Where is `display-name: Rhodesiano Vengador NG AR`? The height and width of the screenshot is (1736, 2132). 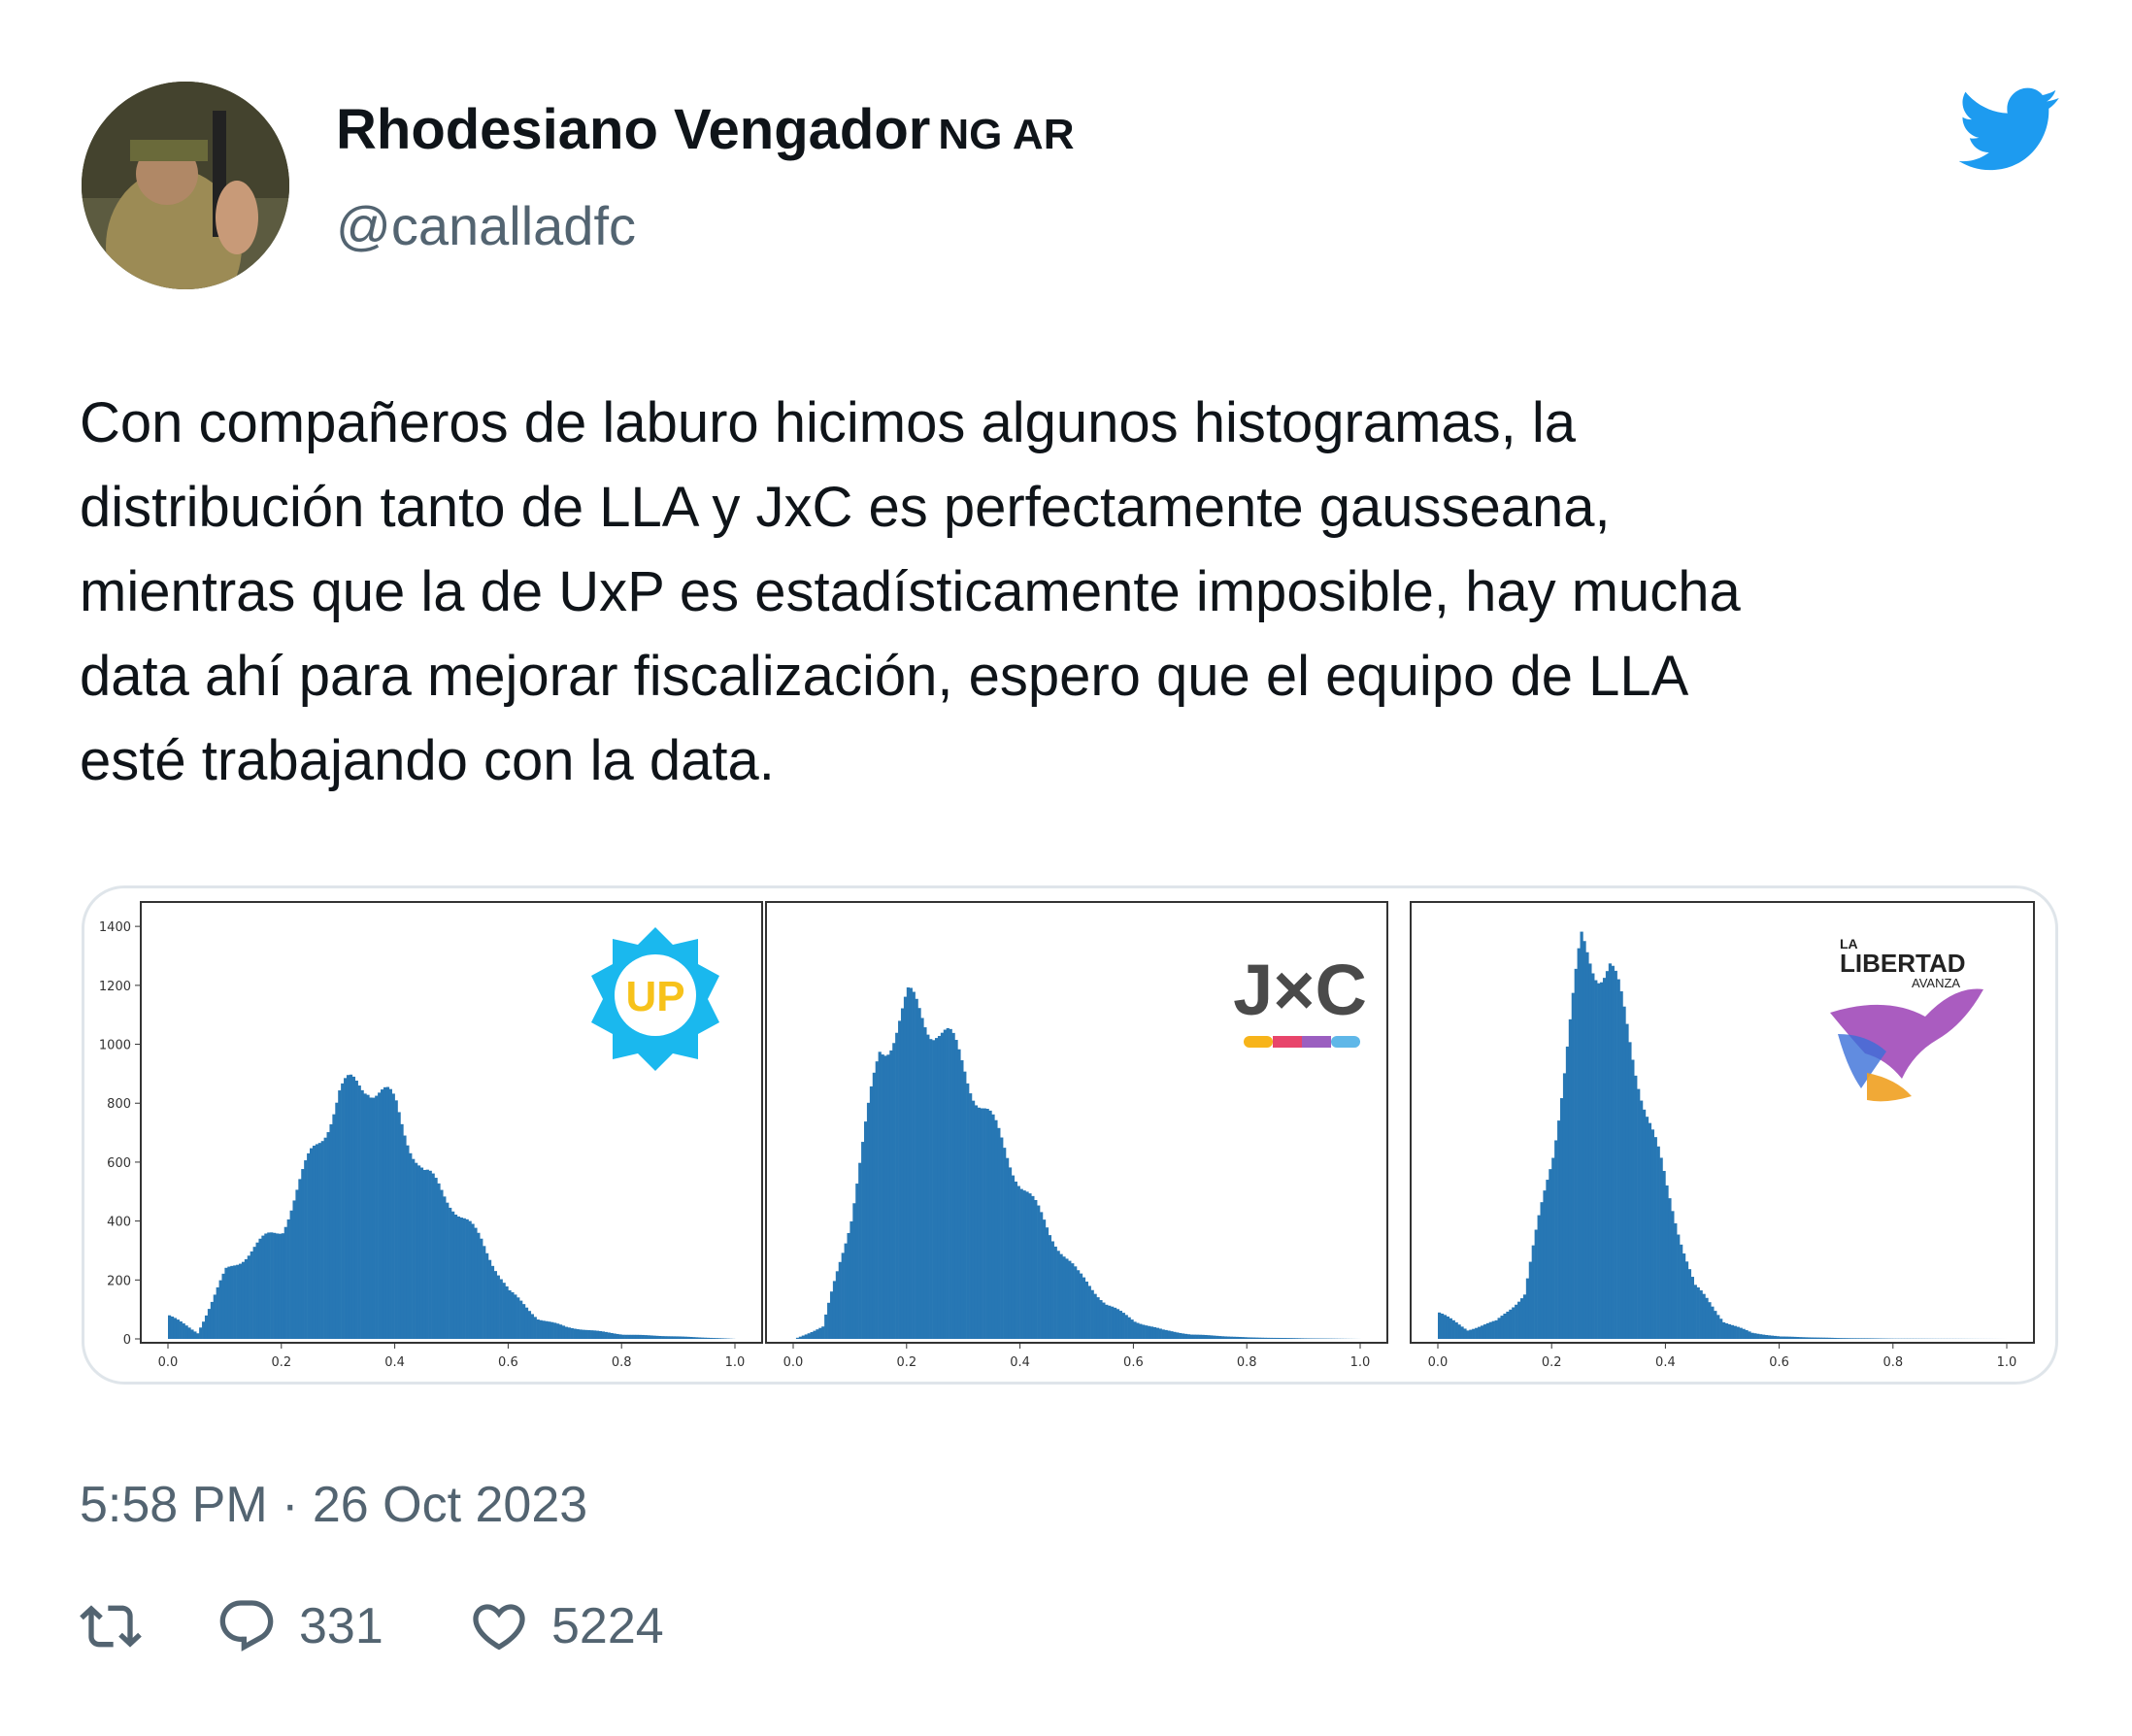
display-name: Rhodesiano Vengador NG AR is located at coordinates (705, 129).